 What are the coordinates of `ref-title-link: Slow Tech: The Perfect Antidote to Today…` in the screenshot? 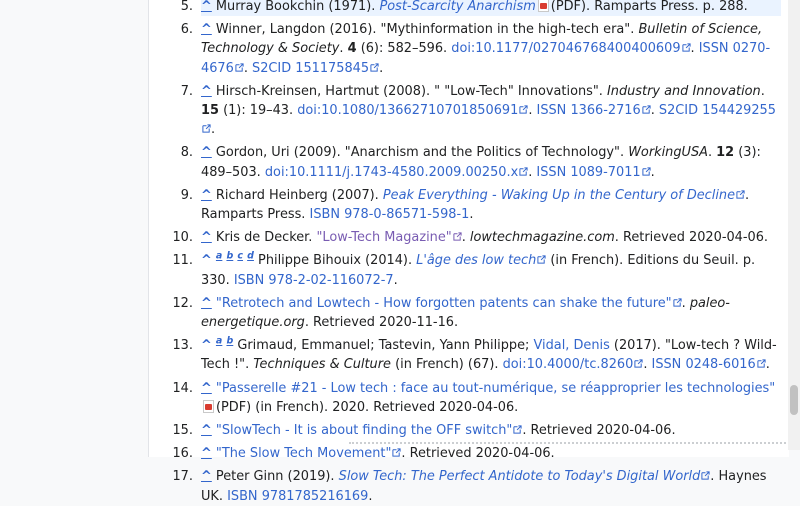 It's located at (525, 476).